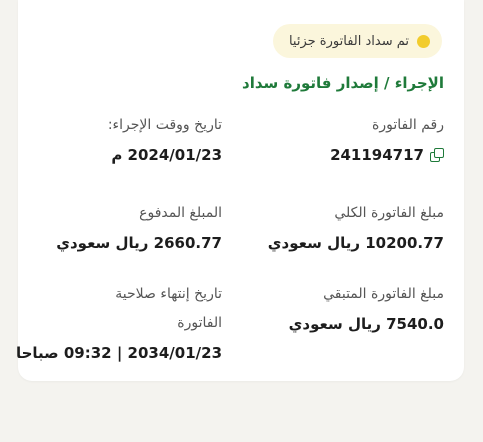  I want to click on status-dot-icon, so click(423, 41).